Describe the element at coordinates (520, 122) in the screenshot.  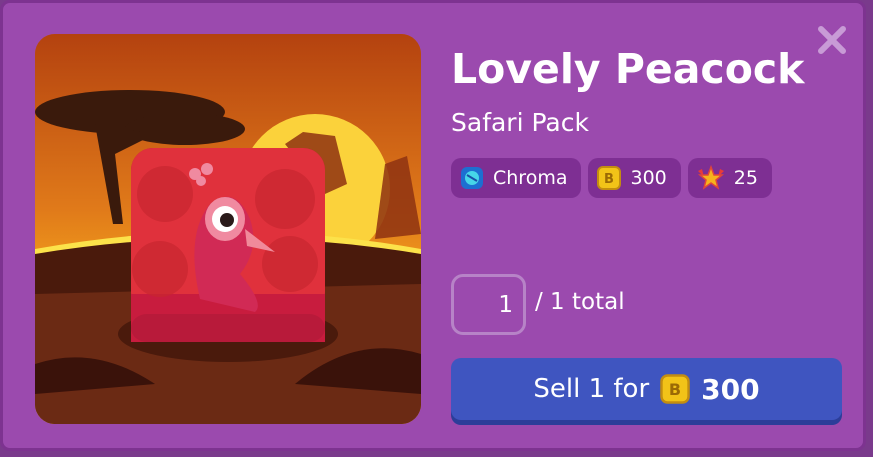
I see `item-pack: Safari Pack` at that location.